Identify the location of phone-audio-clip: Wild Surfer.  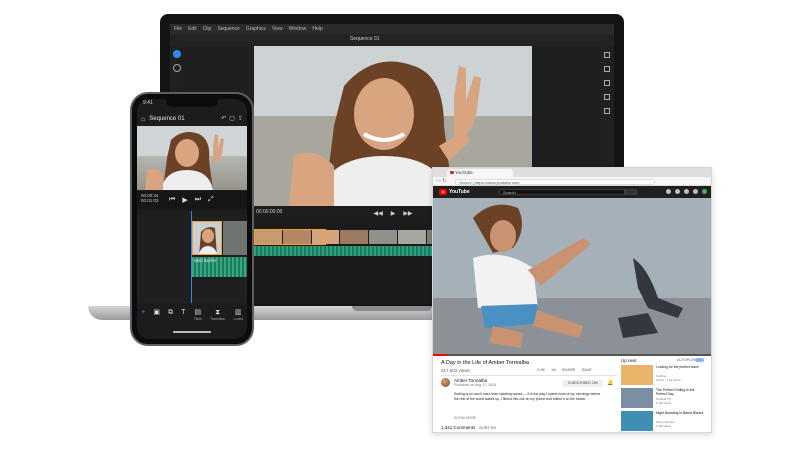
(219, 267).